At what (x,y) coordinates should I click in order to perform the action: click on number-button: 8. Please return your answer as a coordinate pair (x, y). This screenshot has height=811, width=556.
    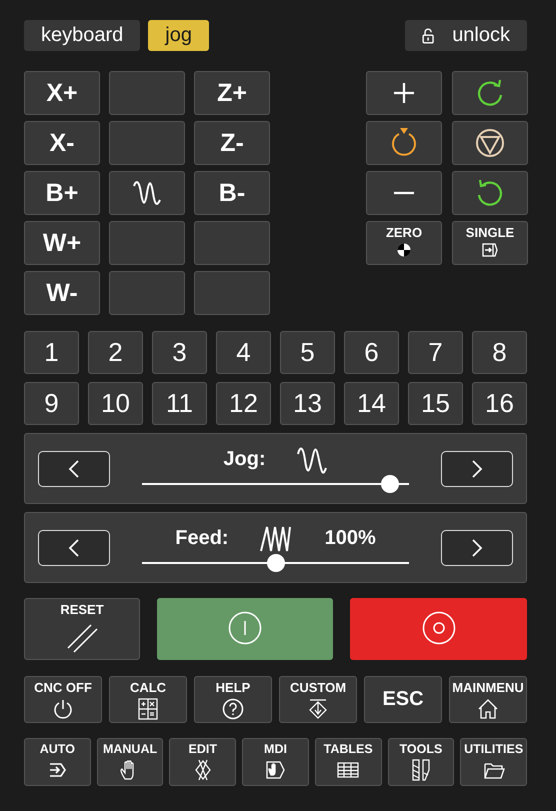
    Looking at the image, I should click on (499, 352).